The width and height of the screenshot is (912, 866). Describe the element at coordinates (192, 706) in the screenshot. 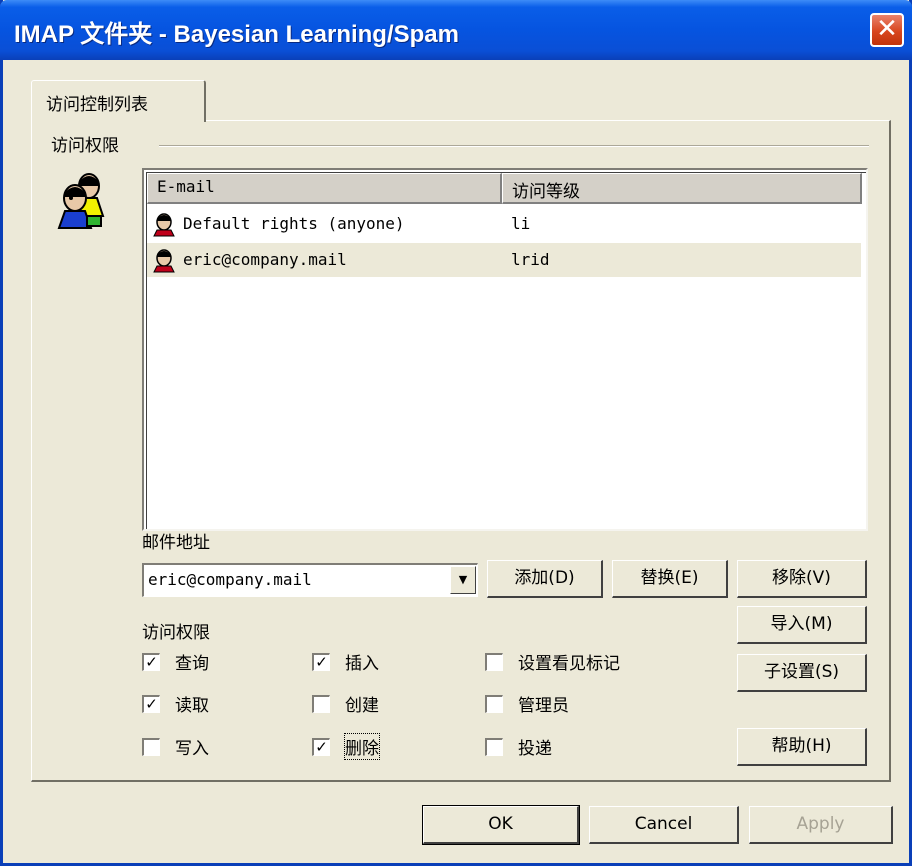

I see `checkbox-label: 读取` at that location.